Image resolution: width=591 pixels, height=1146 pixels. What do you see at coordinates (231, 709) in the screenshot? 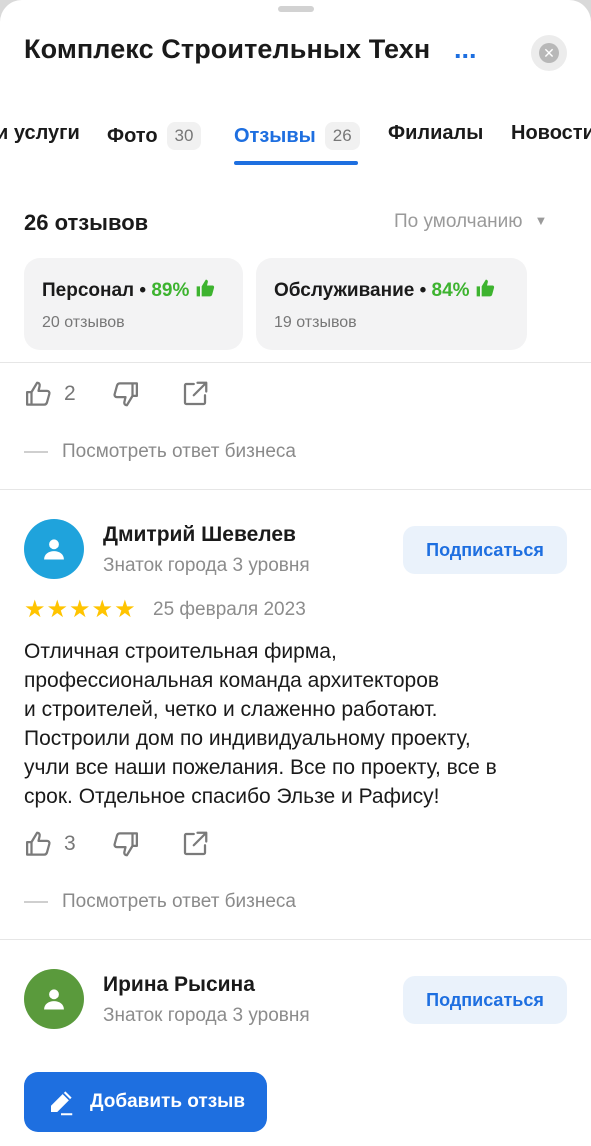
I see `review-text-line: и строителей, четко и слаженно работают.` at bounding box center [231, 709].